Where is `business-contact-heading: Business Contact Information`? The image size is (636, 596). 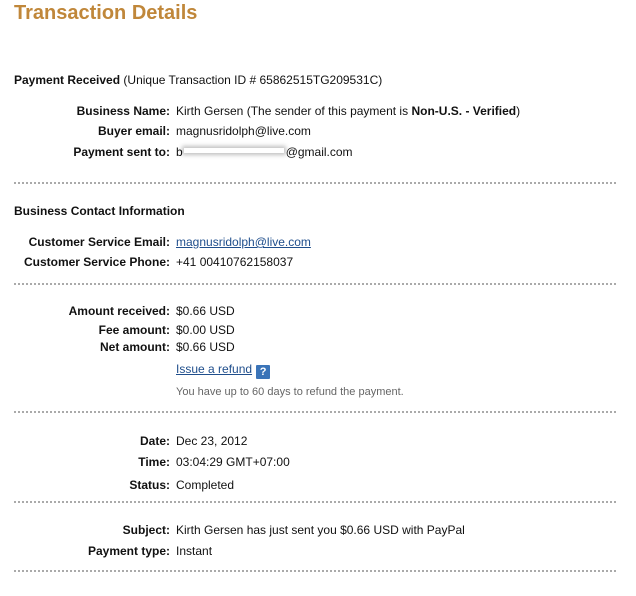 business-contact-heading: Business Contact Information is located at coordinates (99, 211).